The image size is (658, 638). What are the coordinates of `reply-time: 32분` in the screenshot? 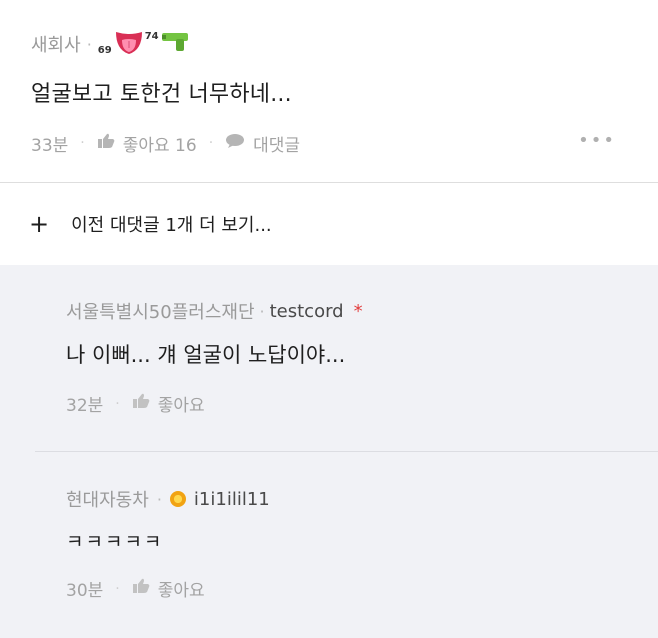 It's located at (85, 406).